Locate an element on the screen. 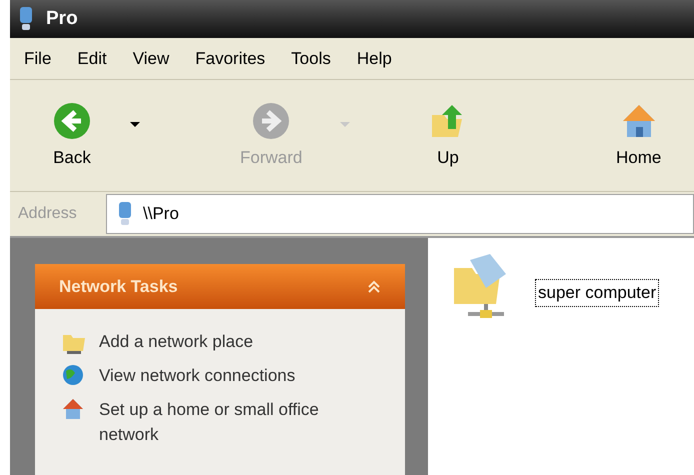 Image resolution: width=694 pixels, height=475 pixels. menu-item: Help is located at coordinates (374, 59).